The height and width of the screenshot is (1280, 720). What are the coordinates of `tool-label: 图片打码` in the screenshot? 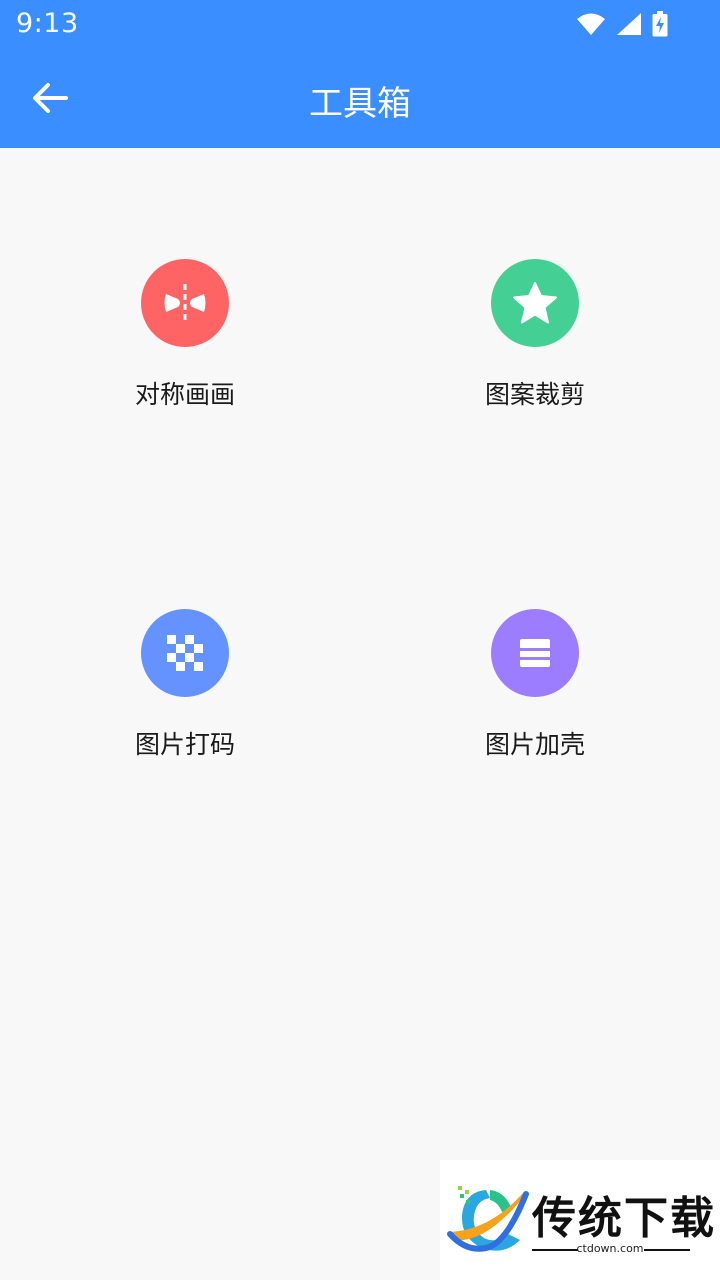 It's located at (184, 744).